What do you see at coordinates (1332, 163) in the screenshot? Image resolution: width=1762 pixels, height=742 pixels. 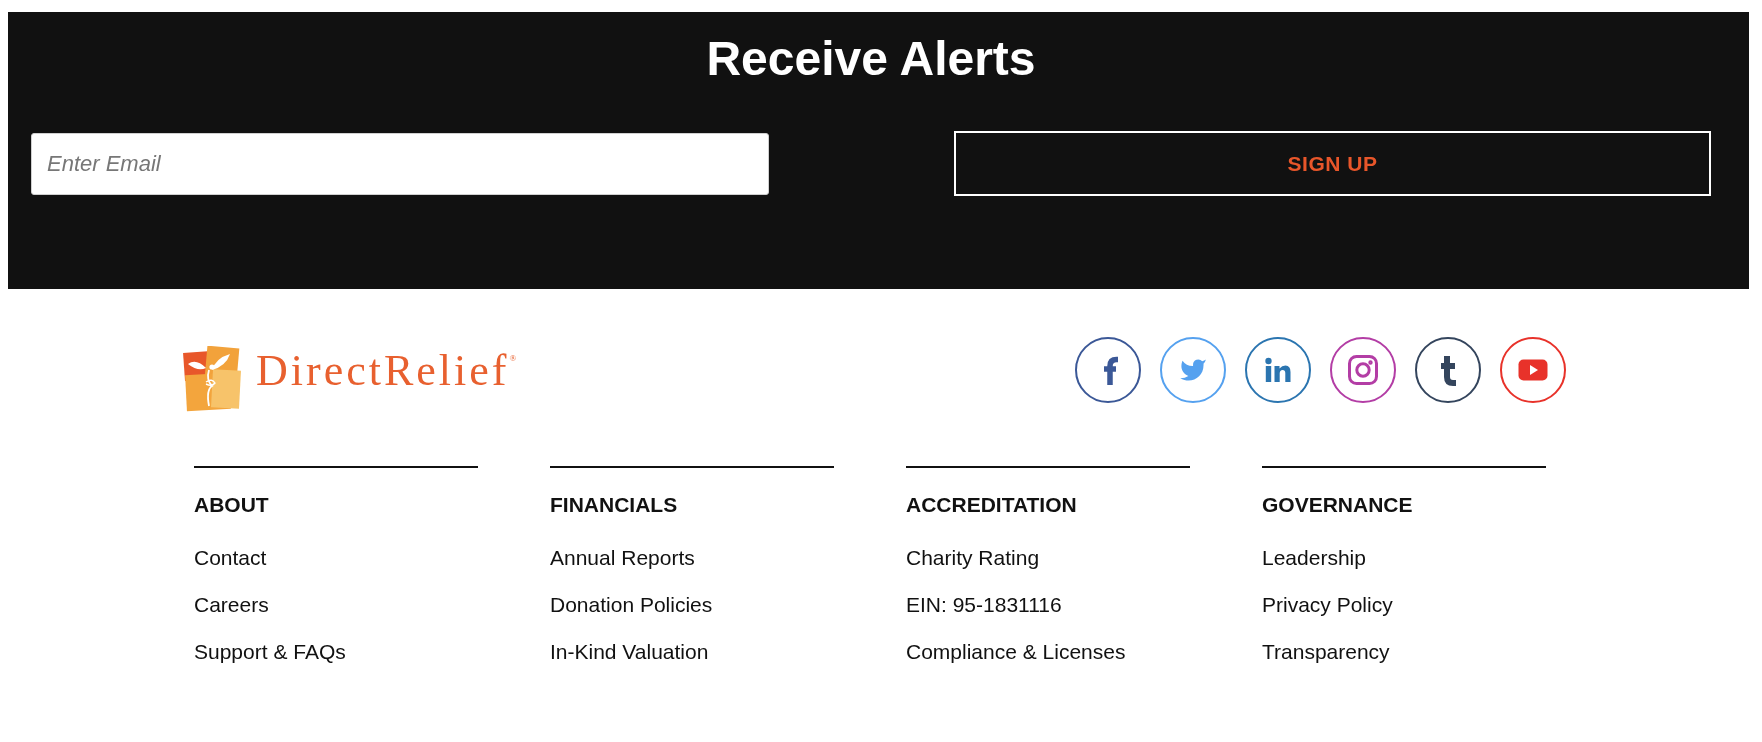 I see `sign-up-button: SIGN UP` at bounding box center [1332, 163].